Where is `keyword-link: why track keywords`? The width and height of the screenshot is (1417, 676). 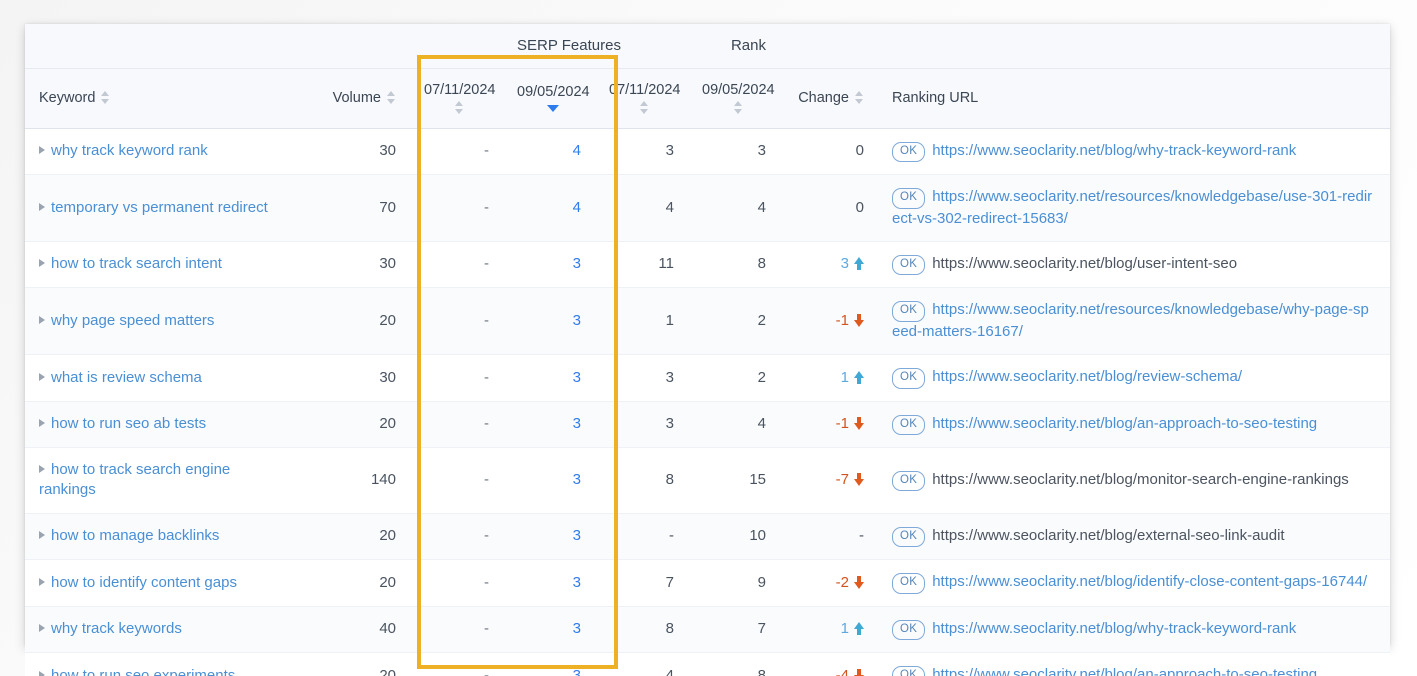 keyword-link: why track keywords is located at coordinates (116, 628).